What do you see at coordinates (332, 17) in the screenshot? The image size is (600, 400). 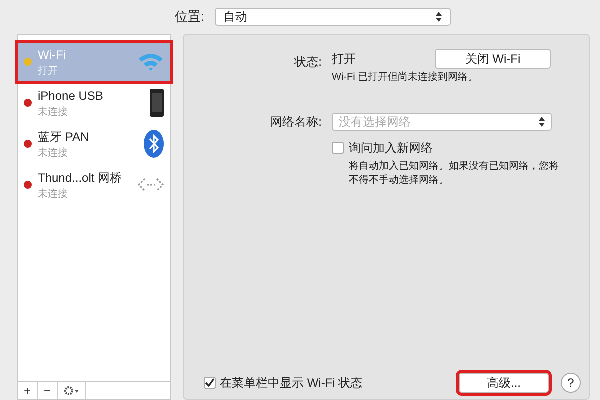 I see `location-dropdown: 自动` at bounding box center [332, 17].